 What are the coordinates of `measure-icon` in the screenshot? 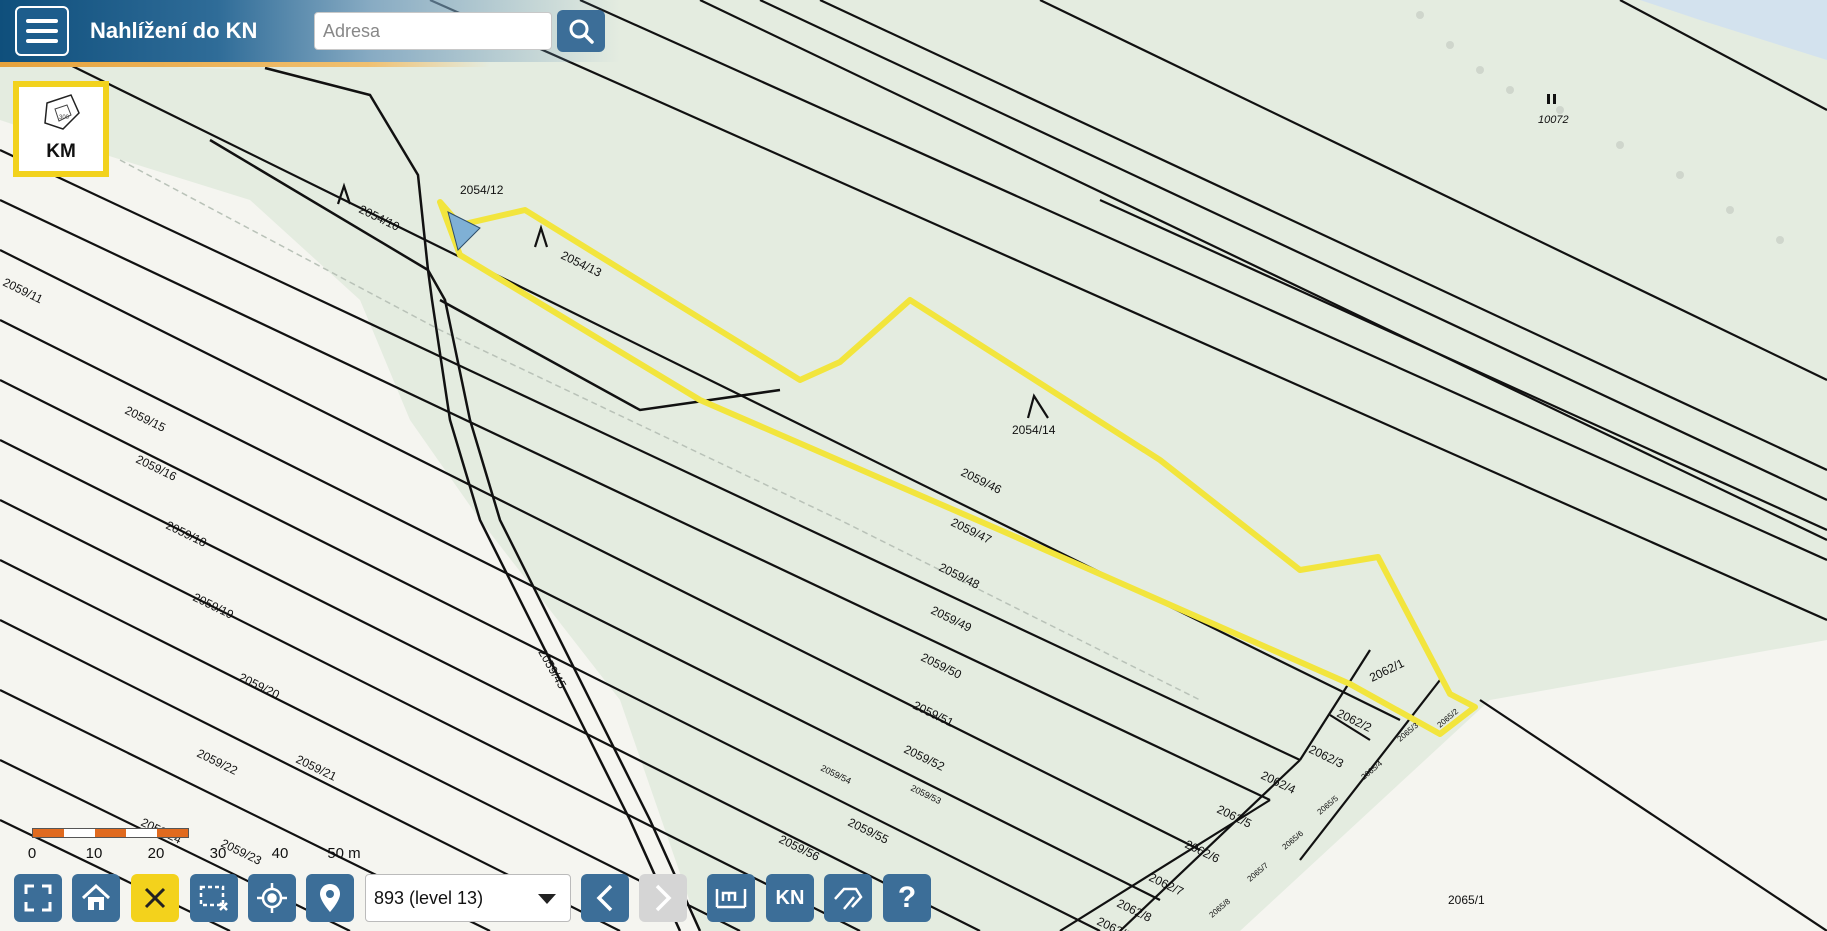 It's located at (731, 899).